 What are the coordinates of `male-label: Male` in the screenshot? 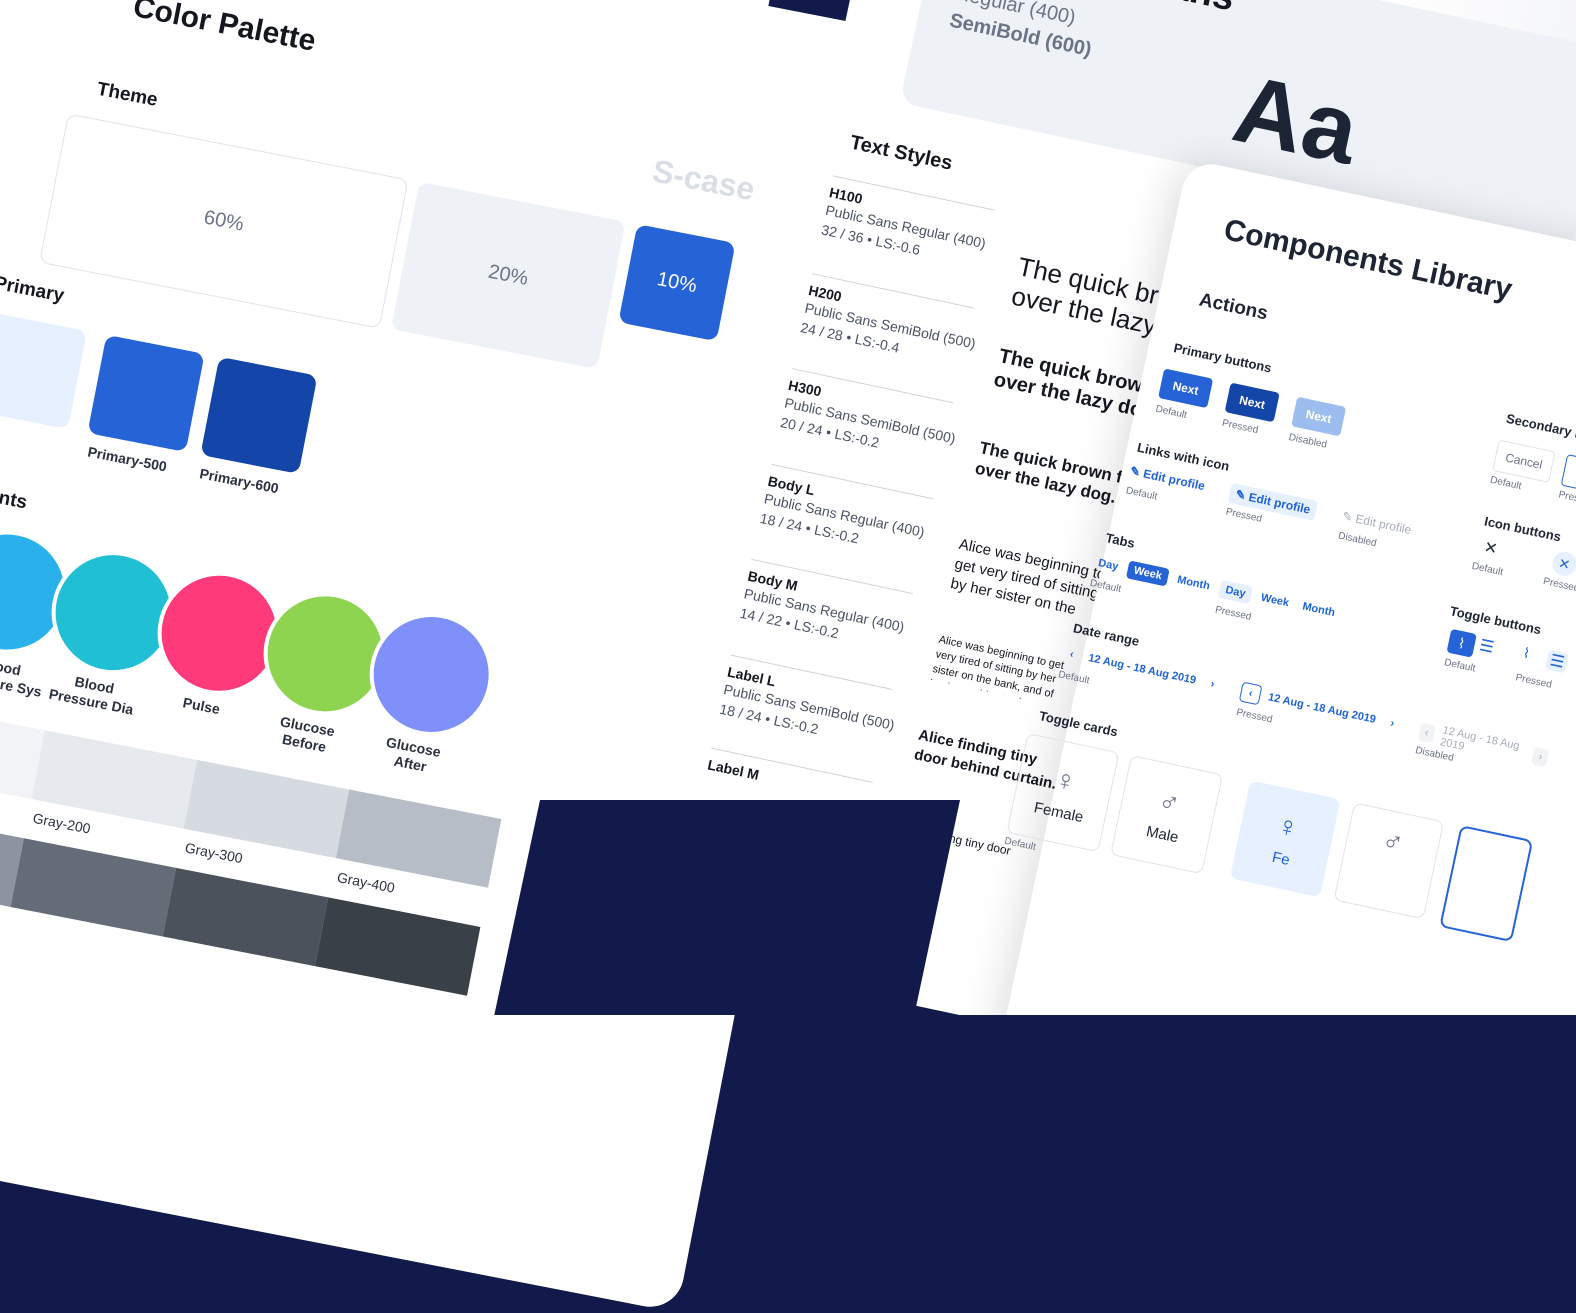 It's located at (1162, 834).